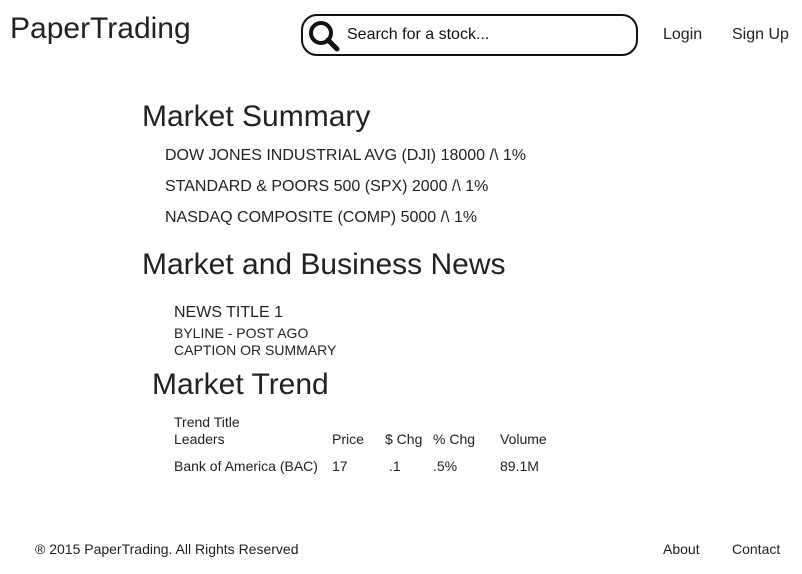  Describe the element at coordinates (256, 116) in the screenshot. I see `market-summary-heading: Market Summary` at that location.